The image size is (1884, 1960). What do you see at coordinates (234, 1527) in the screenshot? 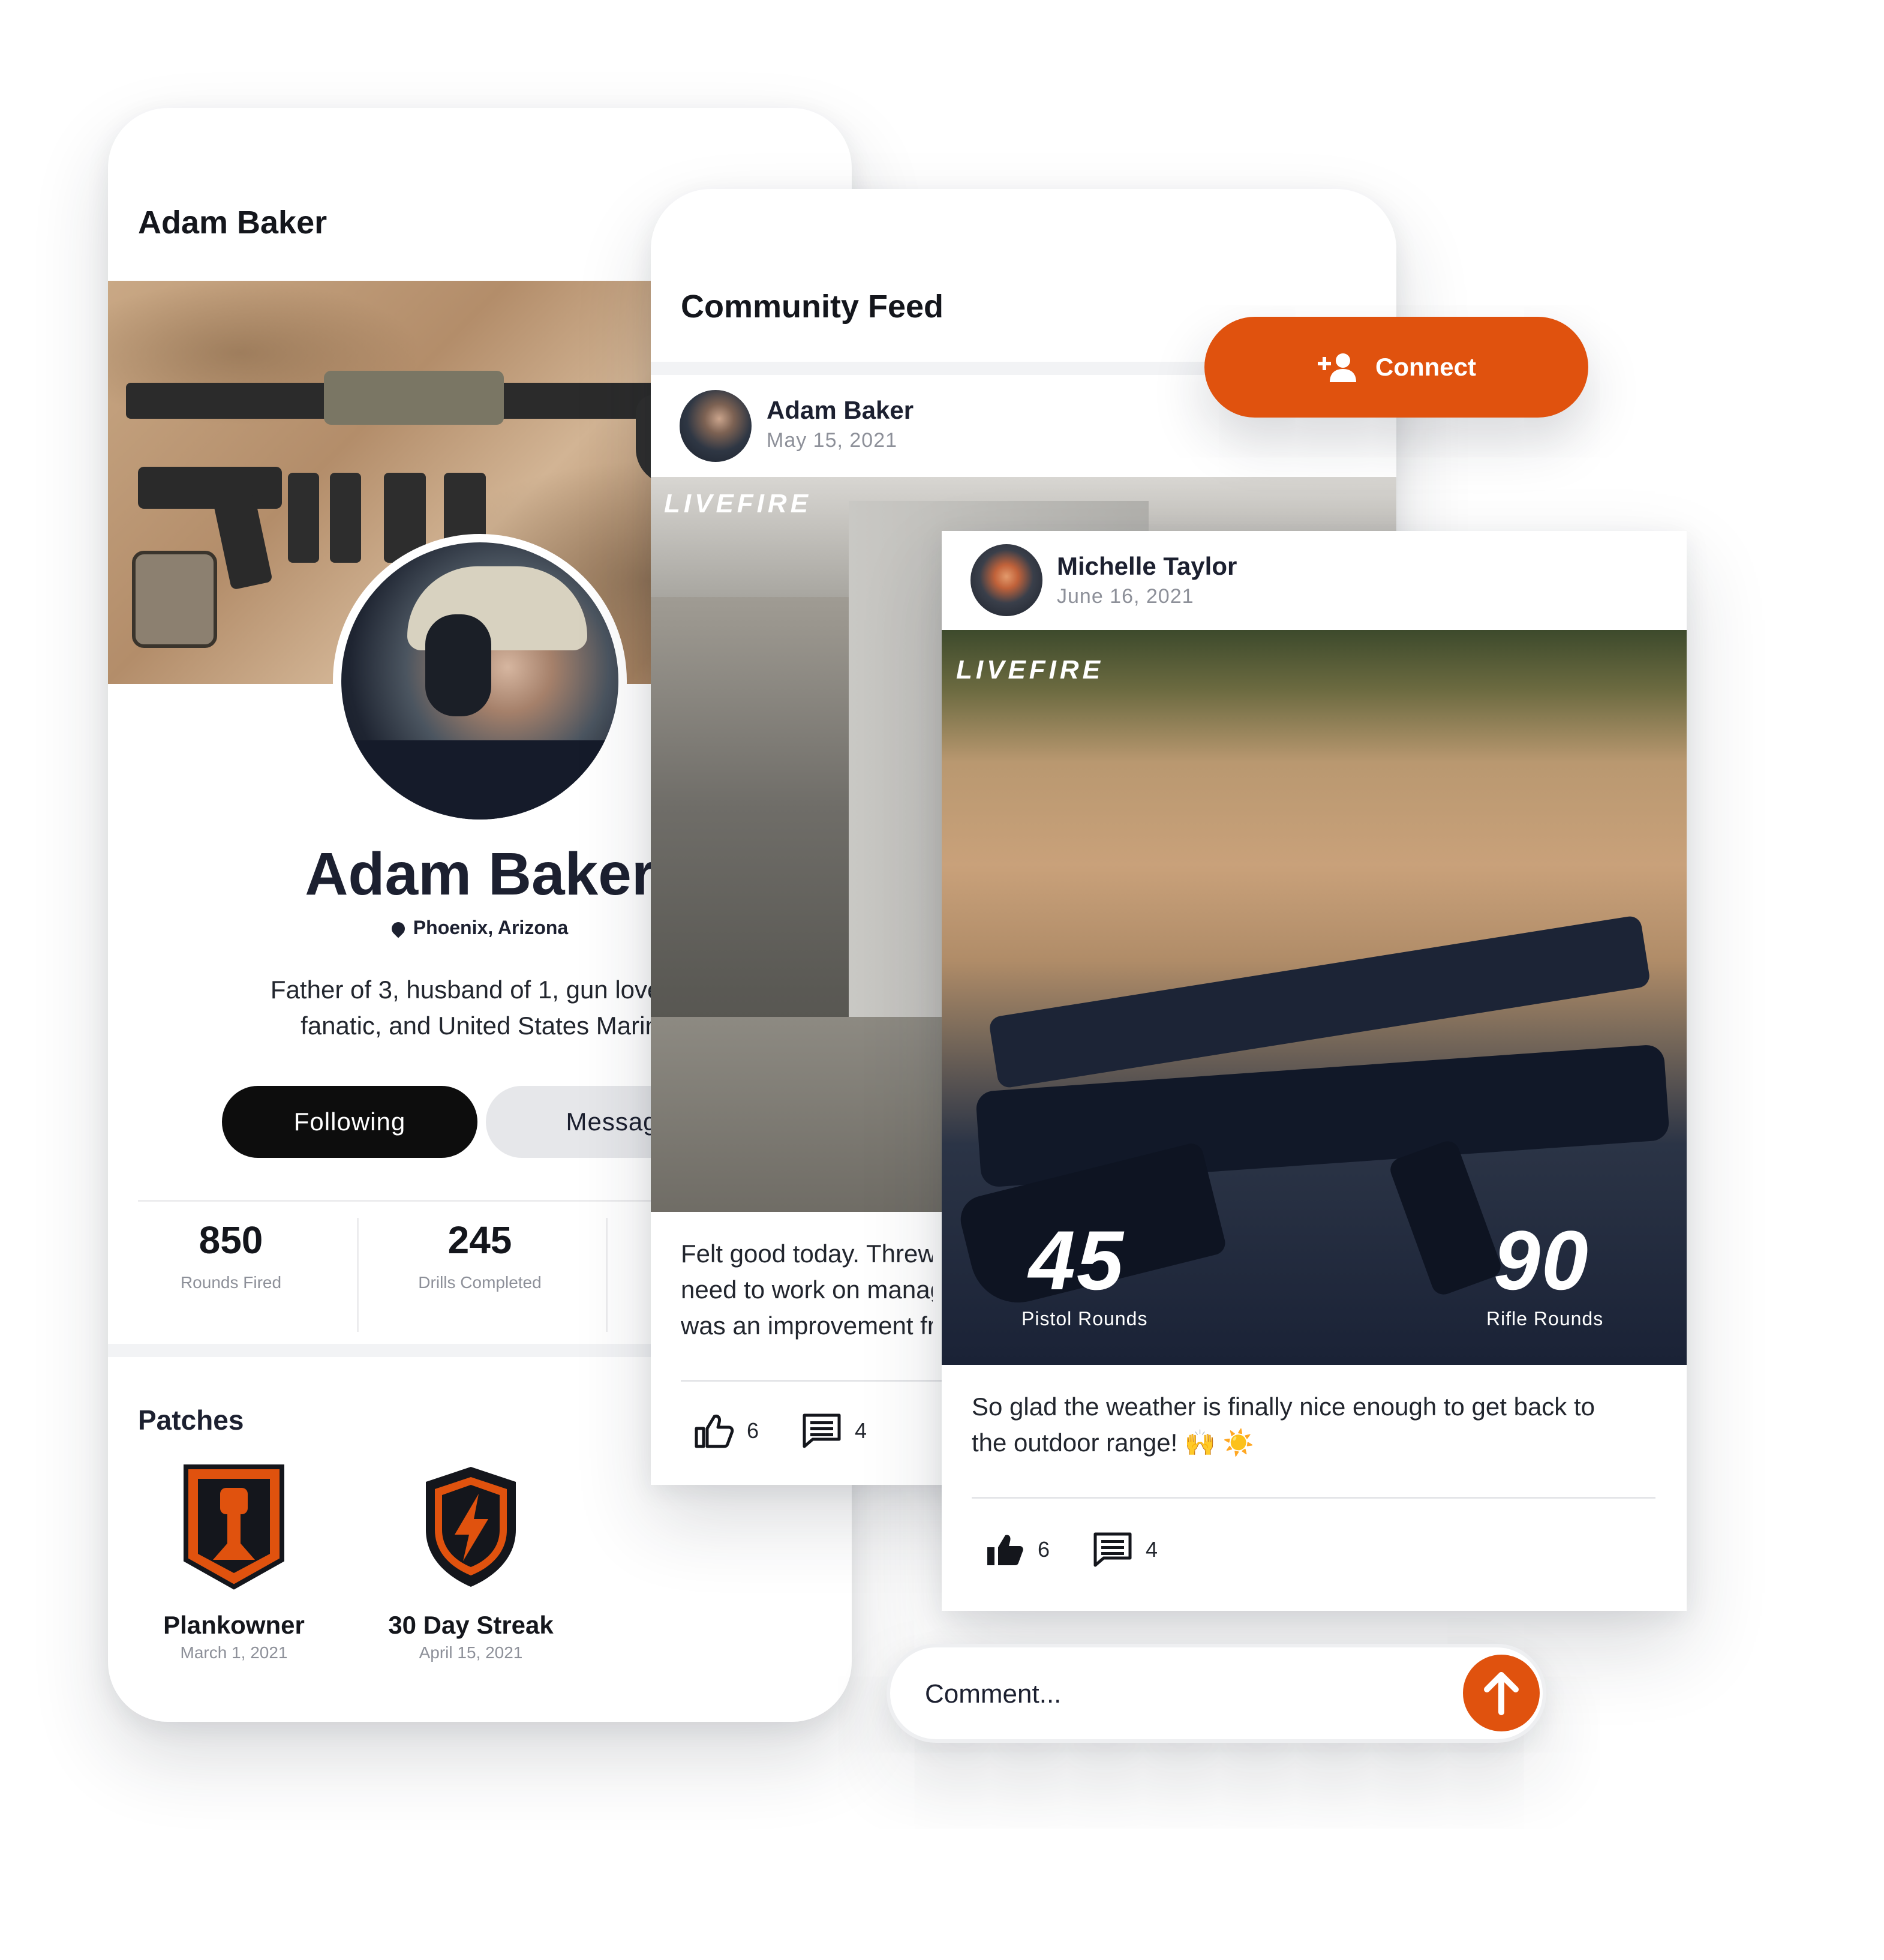
I see `fist-patch-icon` at bounding box center [234, 1527].